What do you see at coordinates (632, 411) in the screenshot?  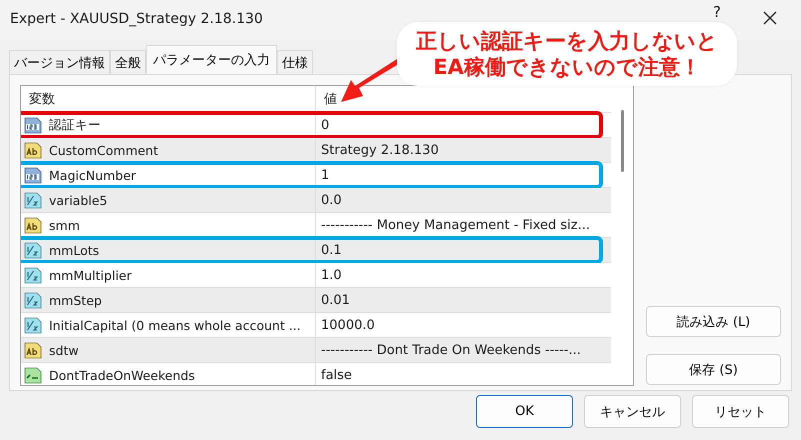 I see `dialog-button: キャンセル` at bounding box center [632, 411].